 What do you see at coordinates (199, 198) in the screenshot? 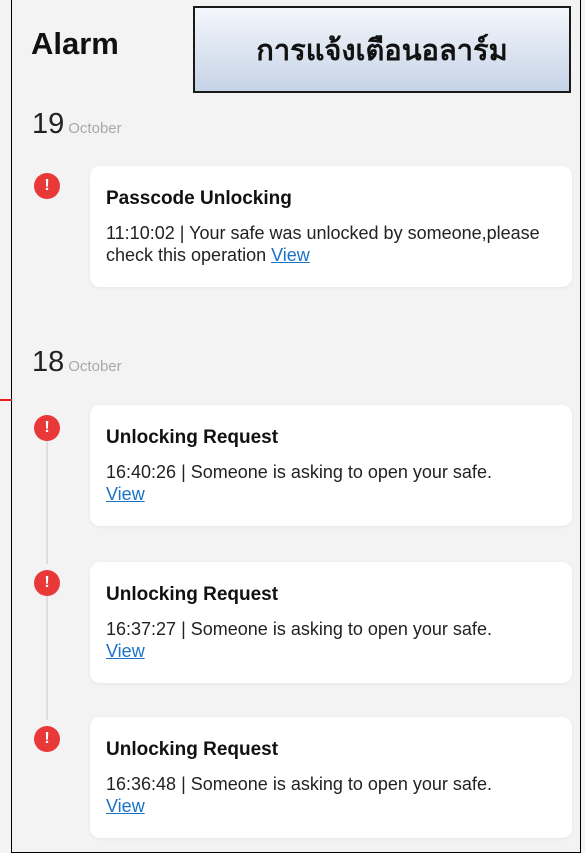
I see `alarm-title: Passcode Unlocking` at bounding box center [199, 198].